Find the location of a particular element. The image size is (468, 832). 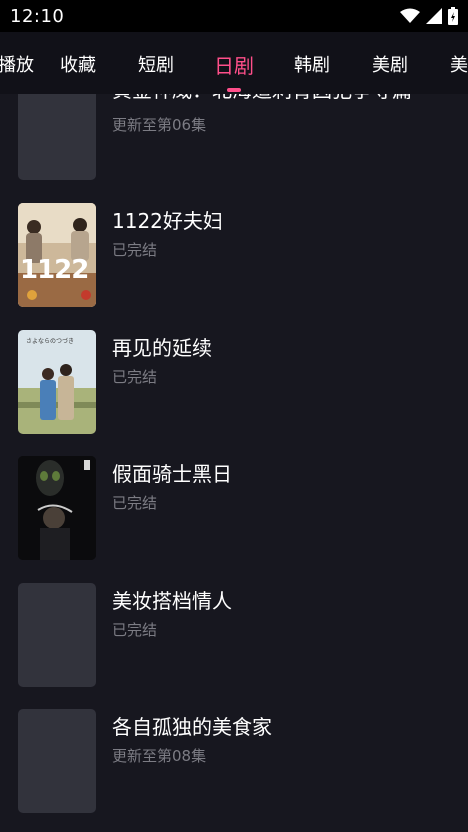

item-title: 假面骑士黑日 is located at coordinates (172, 474).